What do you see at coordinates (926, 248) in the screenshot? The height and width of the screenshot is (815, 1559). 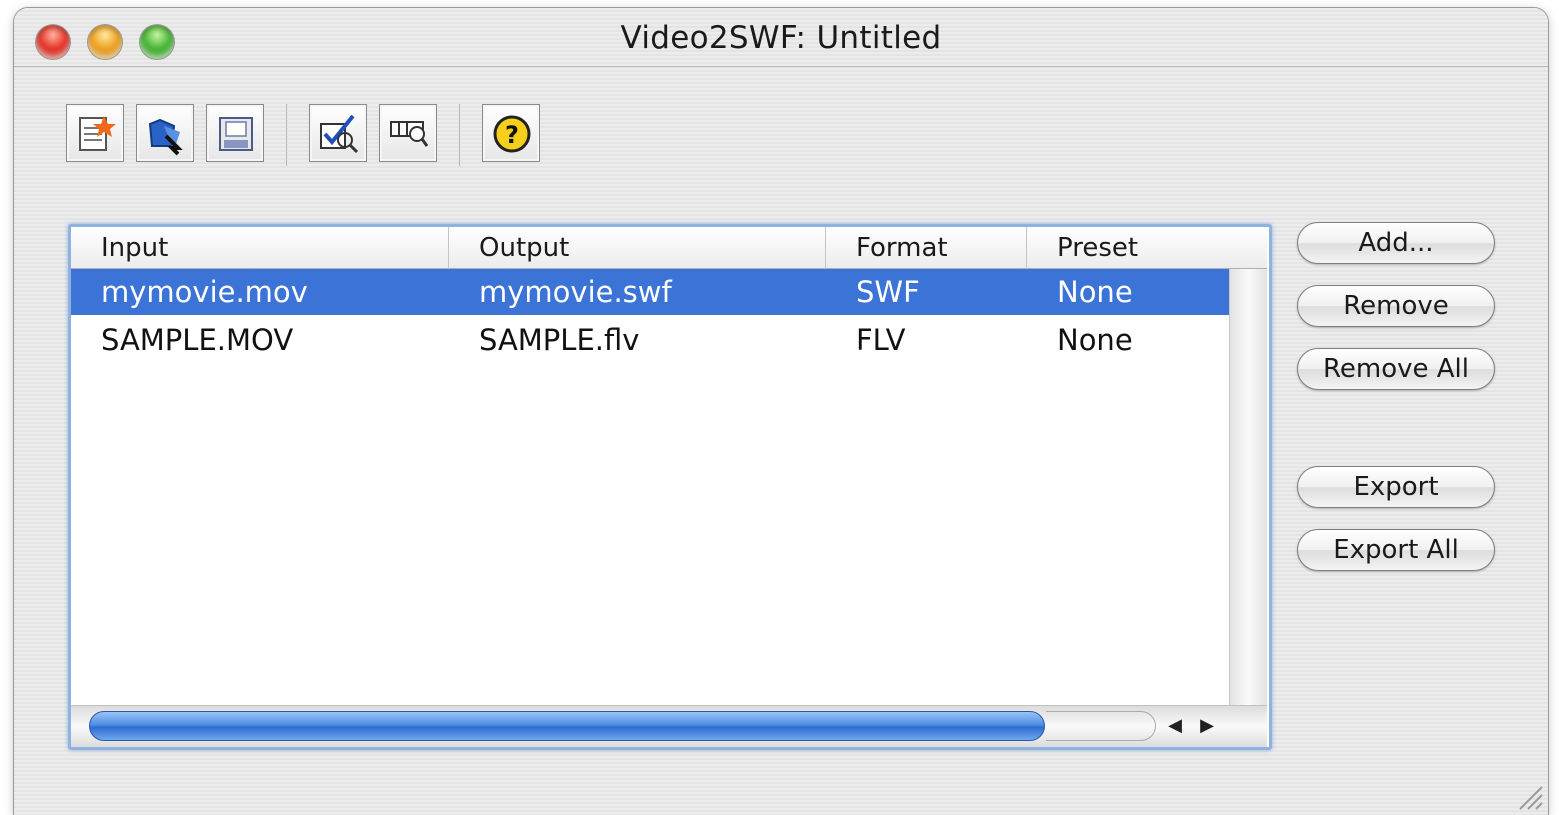 I see `column-header-format: Format` at bounding box center [926, 248].